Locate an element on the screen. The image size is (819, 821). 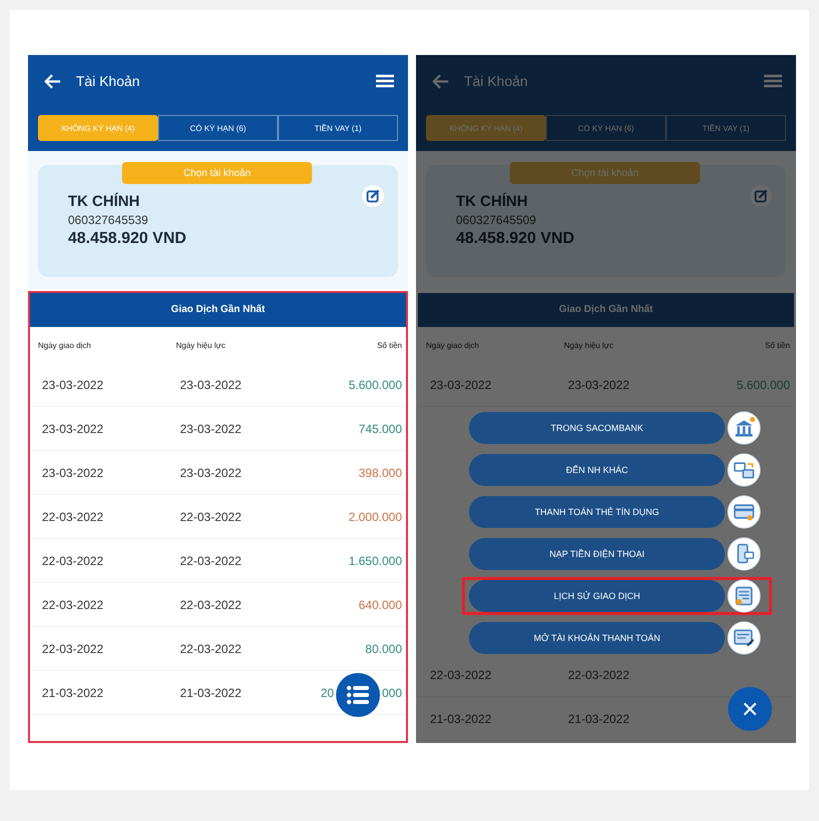
amount-text: 000 is located at coordinates (392, 693).